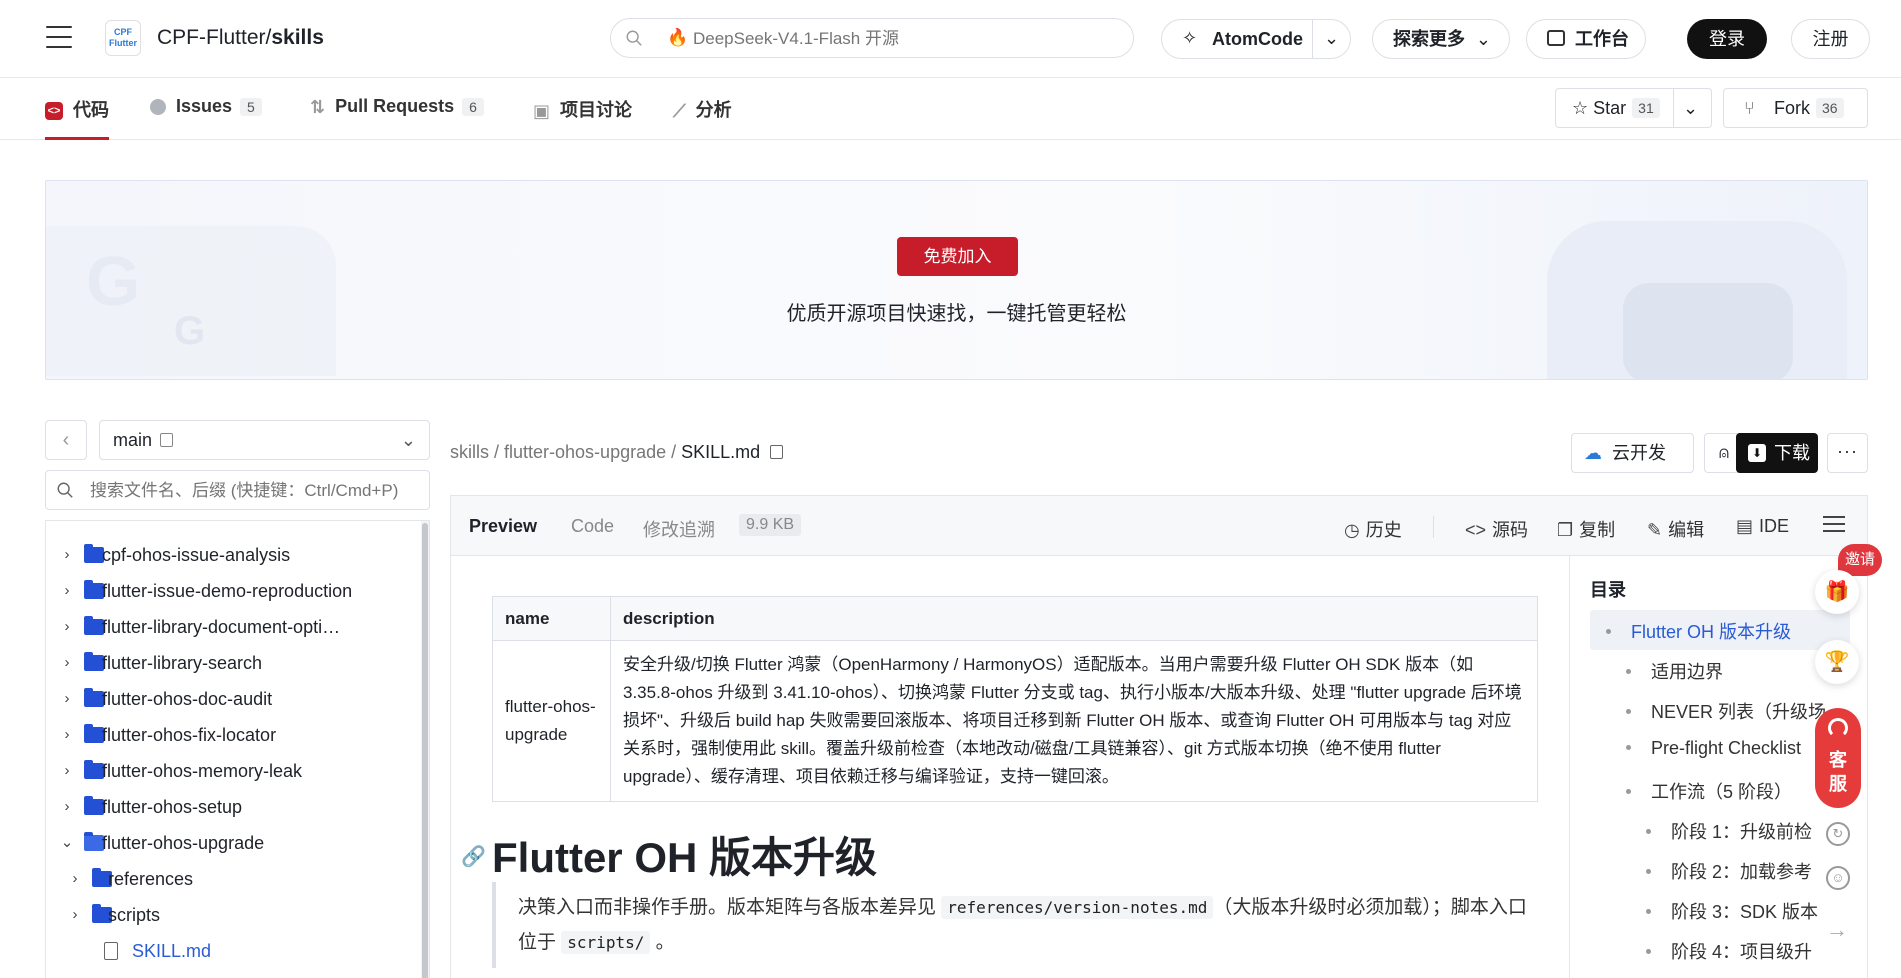 Image resolution: width=1901 pixels, height=978 pixels. What do you see at coordinates (94, 733) in the screenshot?
I see `folder-icon` at bounding box center [94, 733].